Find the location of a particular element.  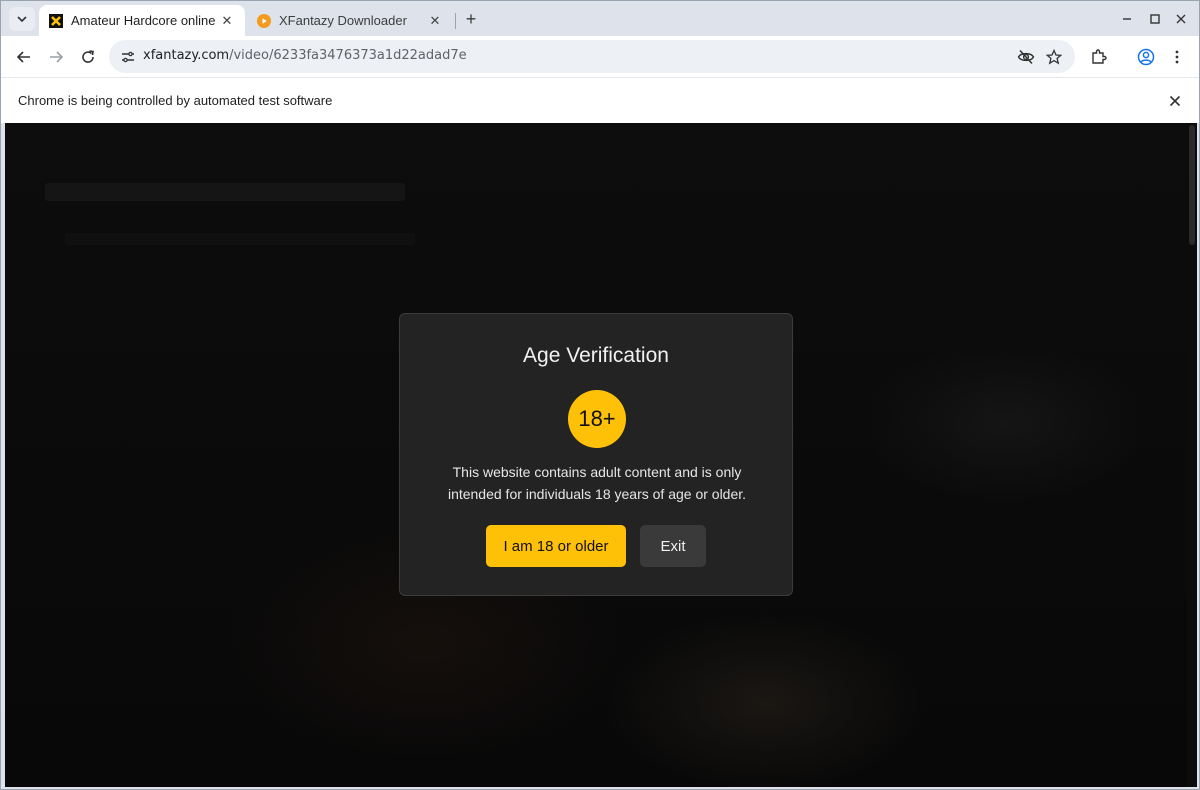

profile-button is located at coordinates (1146, 57).